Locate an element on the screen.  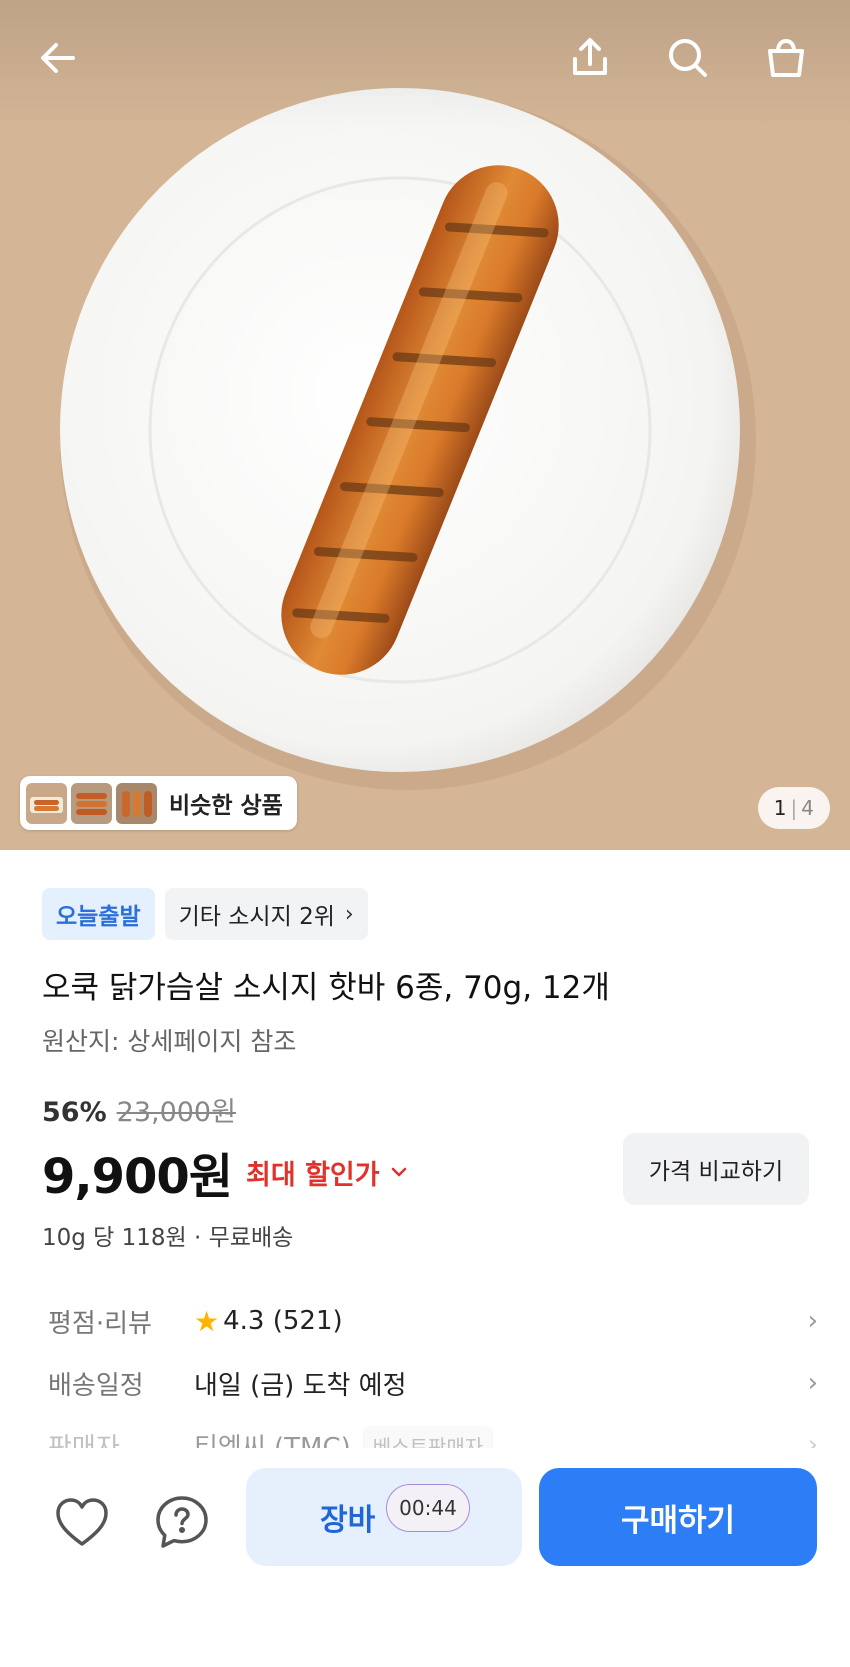
share-icon is located at coordinates (590, 56).